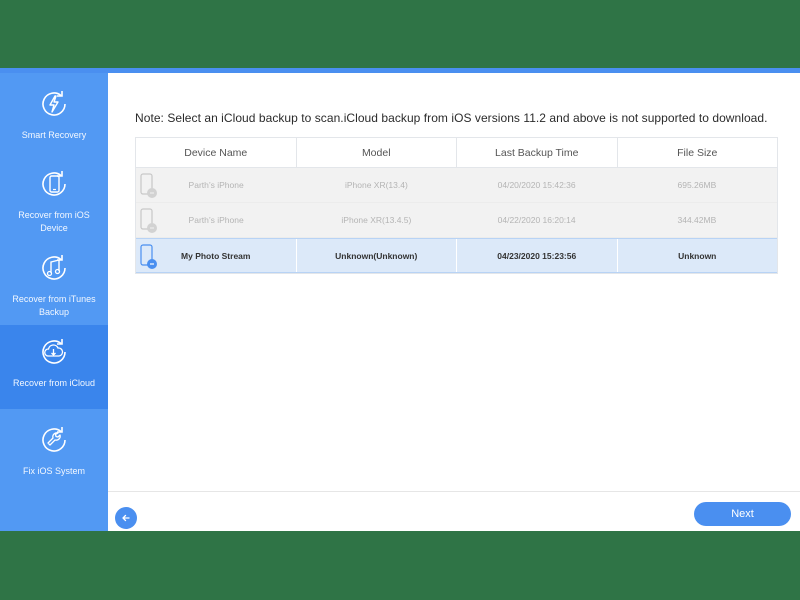 The width and height of the screenshot is (800, 600). What do you see at coordinates (536, 255) in the screenshot?
I see `cell-last-backup-time: 04/23/2020 15:23:56` at bounding box center [536, 255].